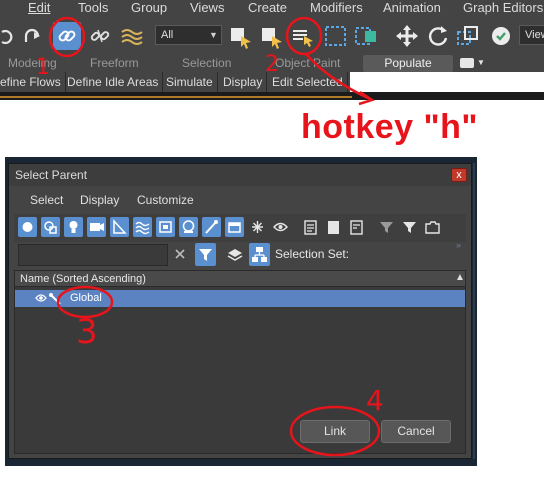  I want to click on group-icon, so click(165, 227).